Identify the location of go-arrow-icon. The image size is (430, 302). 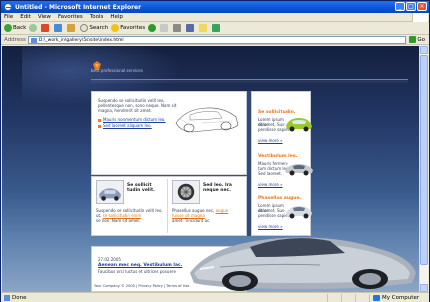
(413, 39).